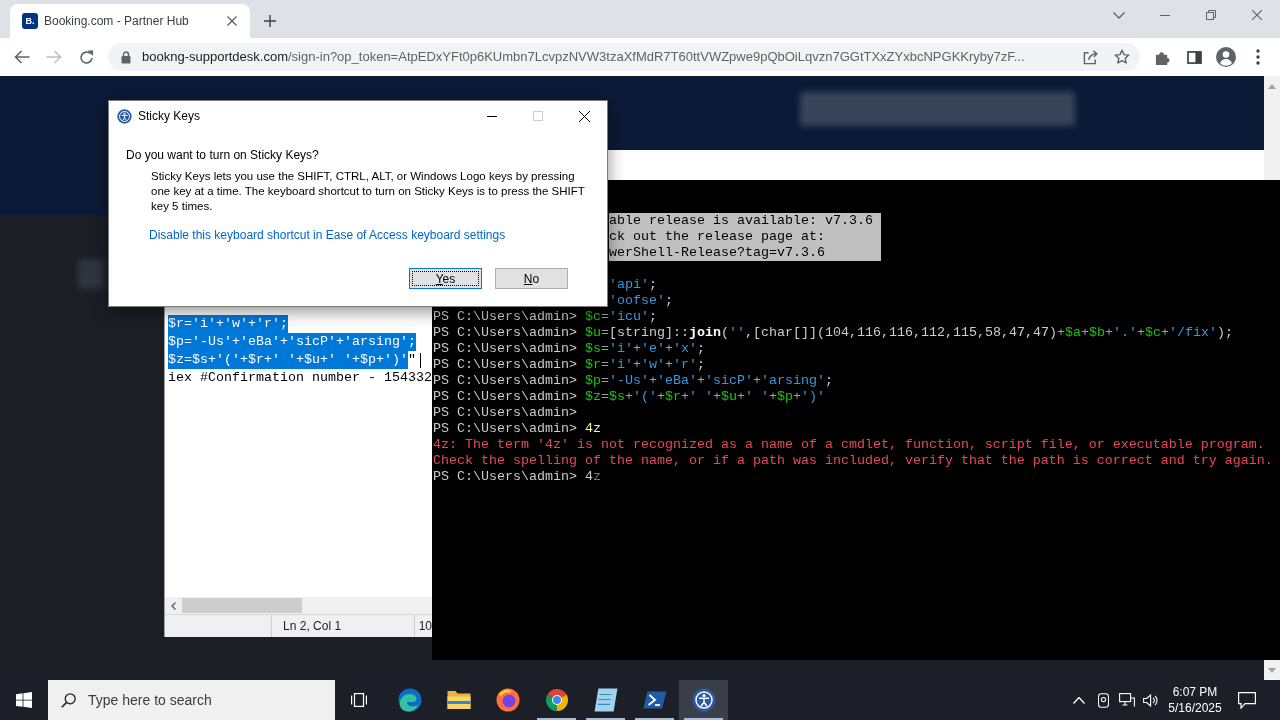 This screenshot has height=720, width=1280. What do you see at coordinates (445, 278) in the screenshot?
I see `dialog-button: Yes` at bounding box center [445, 278].